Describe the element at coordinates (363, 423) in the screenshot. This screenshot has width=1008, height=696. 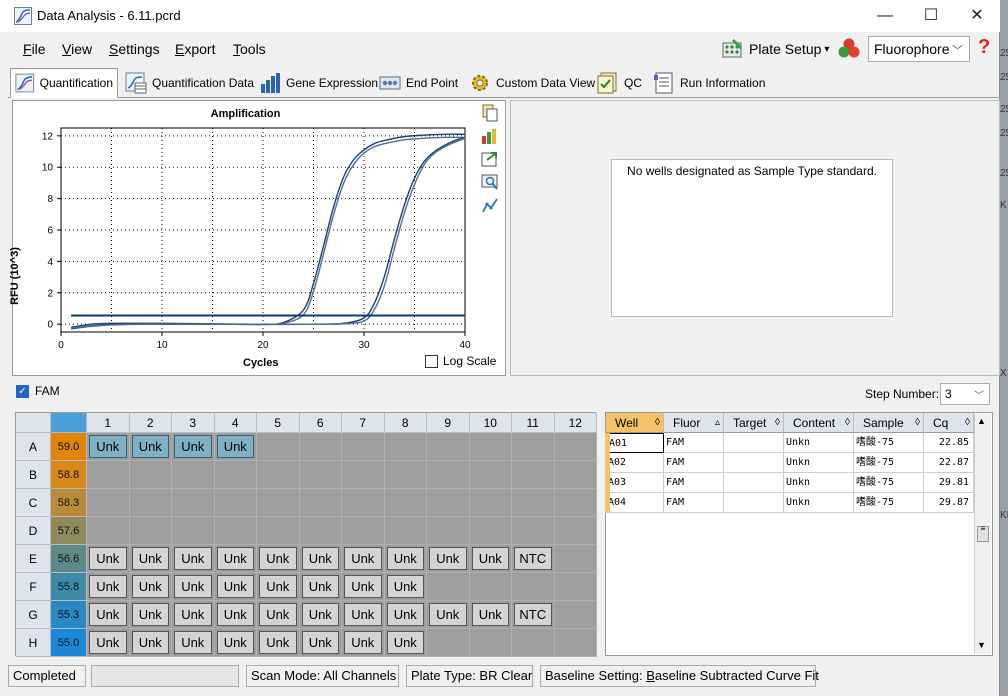
I see `column-header: 7` at that location.